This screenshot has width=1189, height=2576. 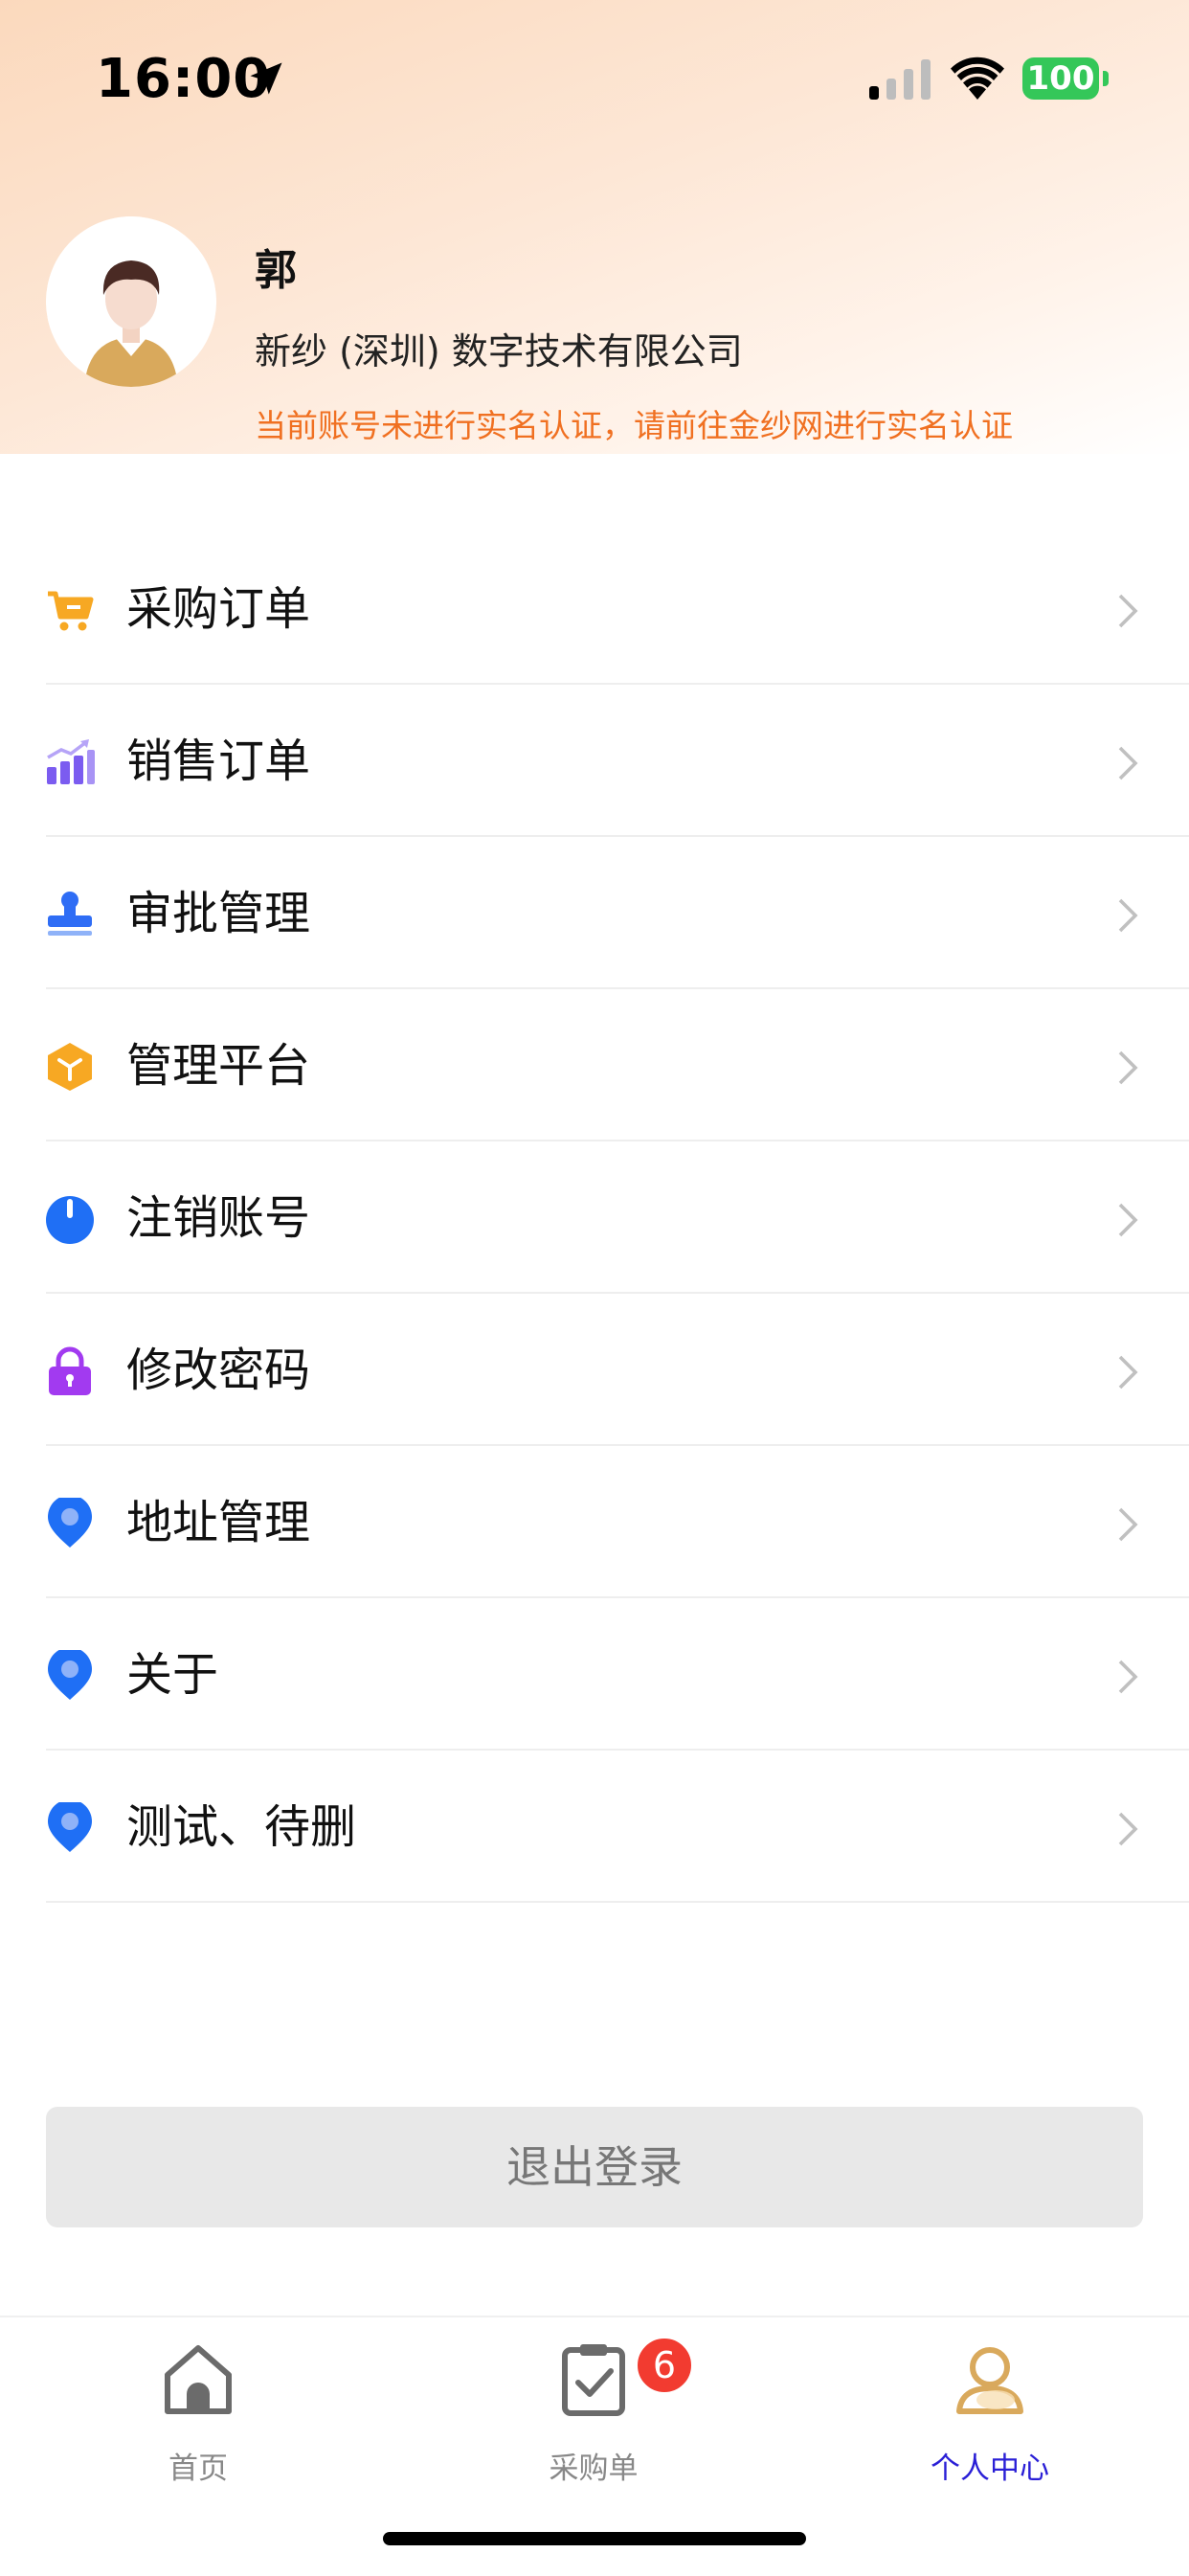 What do you see at coordinates (198, 2417) in the screenshot?
I see `tab-home: 首页` at bounding box center [198, 2417].